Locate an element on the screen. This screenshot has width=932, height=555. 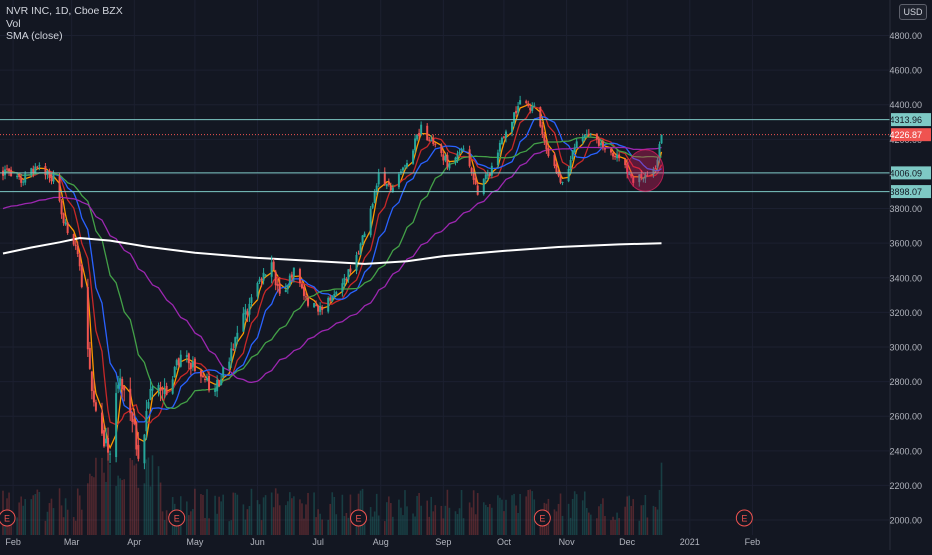
volume-indicator-label: Vol is located at coordinates (64, 24).